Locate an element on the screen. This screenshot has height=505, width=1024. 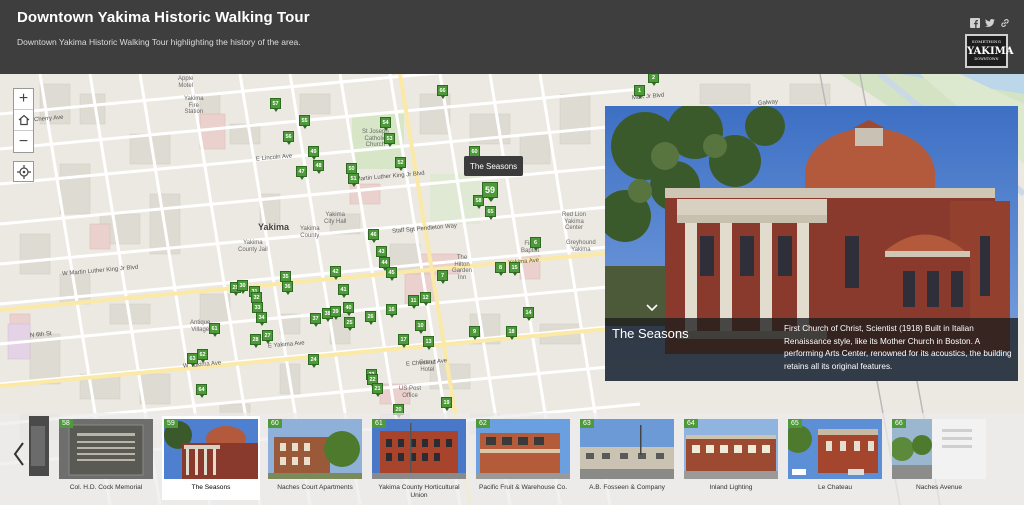
carousel-card: 59 The Seasons is located at coordinates (211, 458).